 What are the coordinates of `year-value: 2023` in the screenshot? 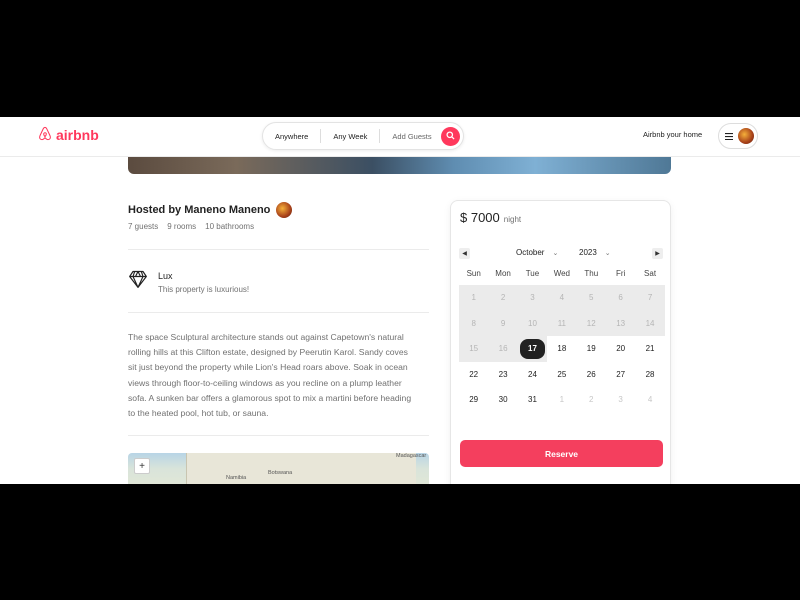 It's located at (588, 252).